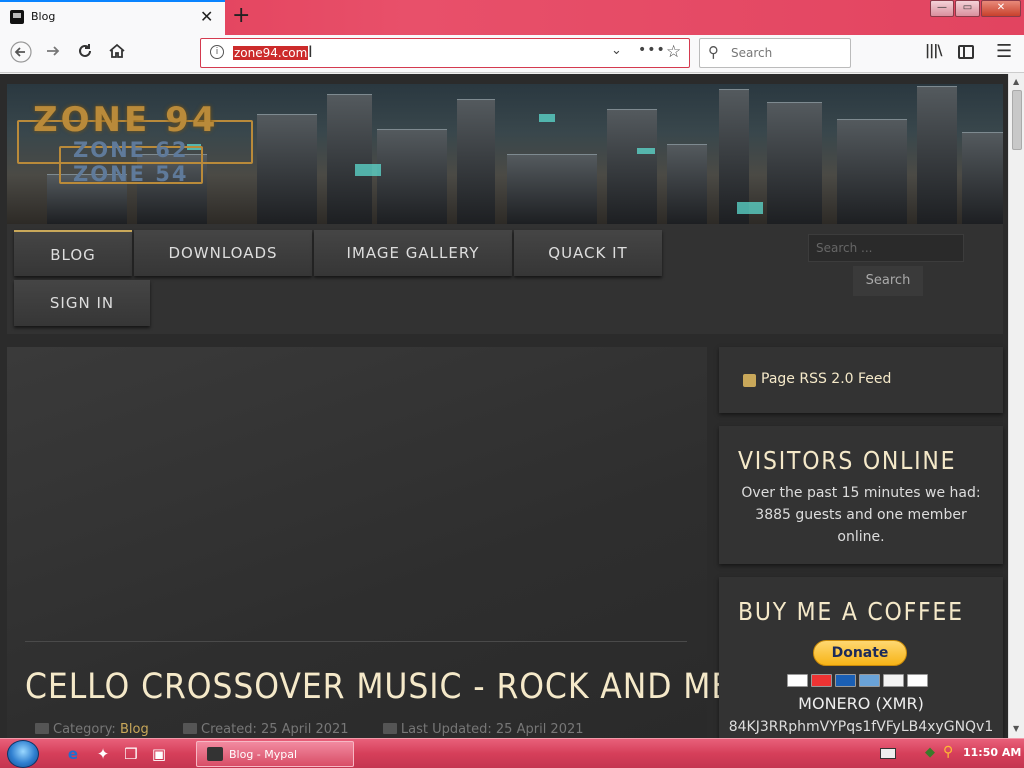 Image resolution: width=1024 pixels, height=768 pixels. I want to click on browser-tab: Blog ✕, so click(112, 17).